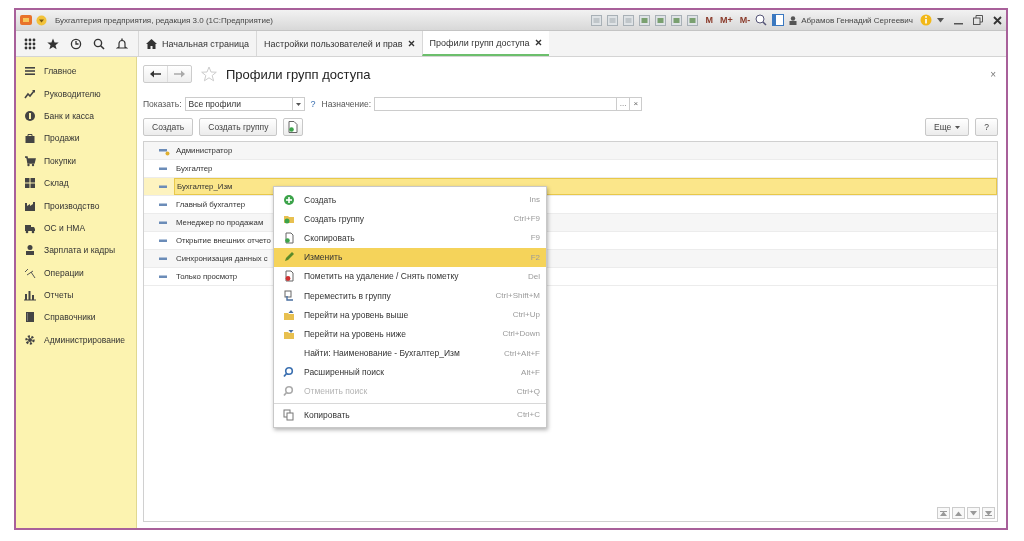  Describe the element at coordinates (410, 219) in the screenshot. I see `menu-item: Создать группу Ctrl+F9` at that location.